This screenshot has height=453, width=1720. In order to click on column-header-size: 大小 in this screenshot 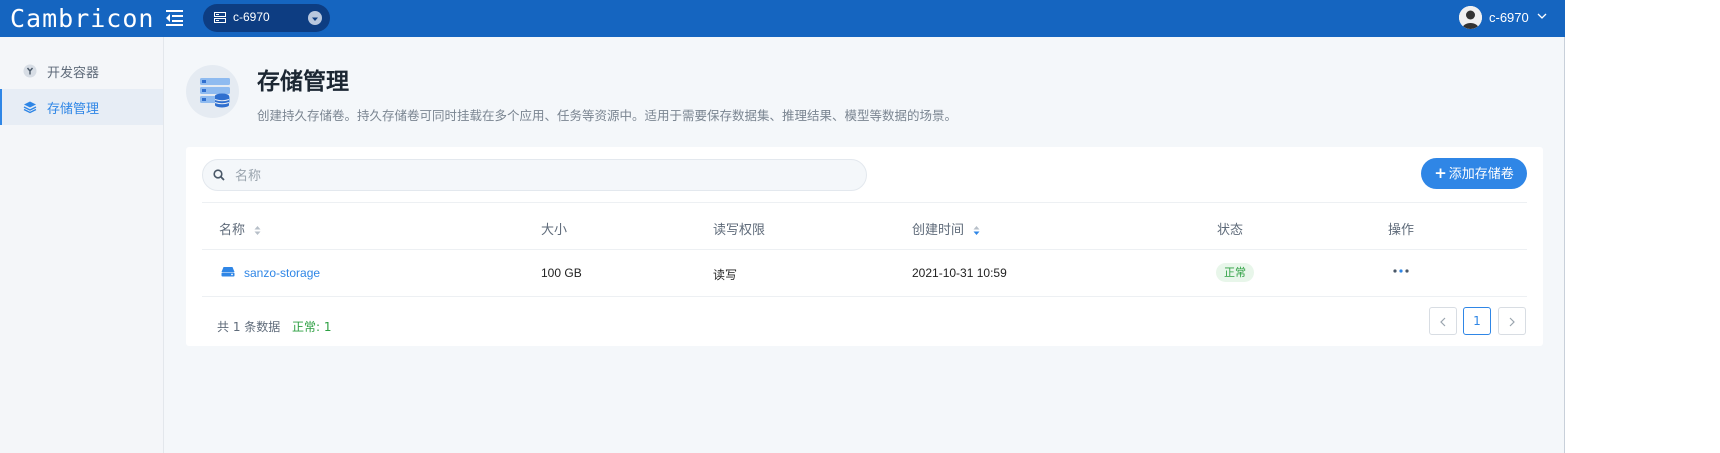, I will do `click(554, 230)`.